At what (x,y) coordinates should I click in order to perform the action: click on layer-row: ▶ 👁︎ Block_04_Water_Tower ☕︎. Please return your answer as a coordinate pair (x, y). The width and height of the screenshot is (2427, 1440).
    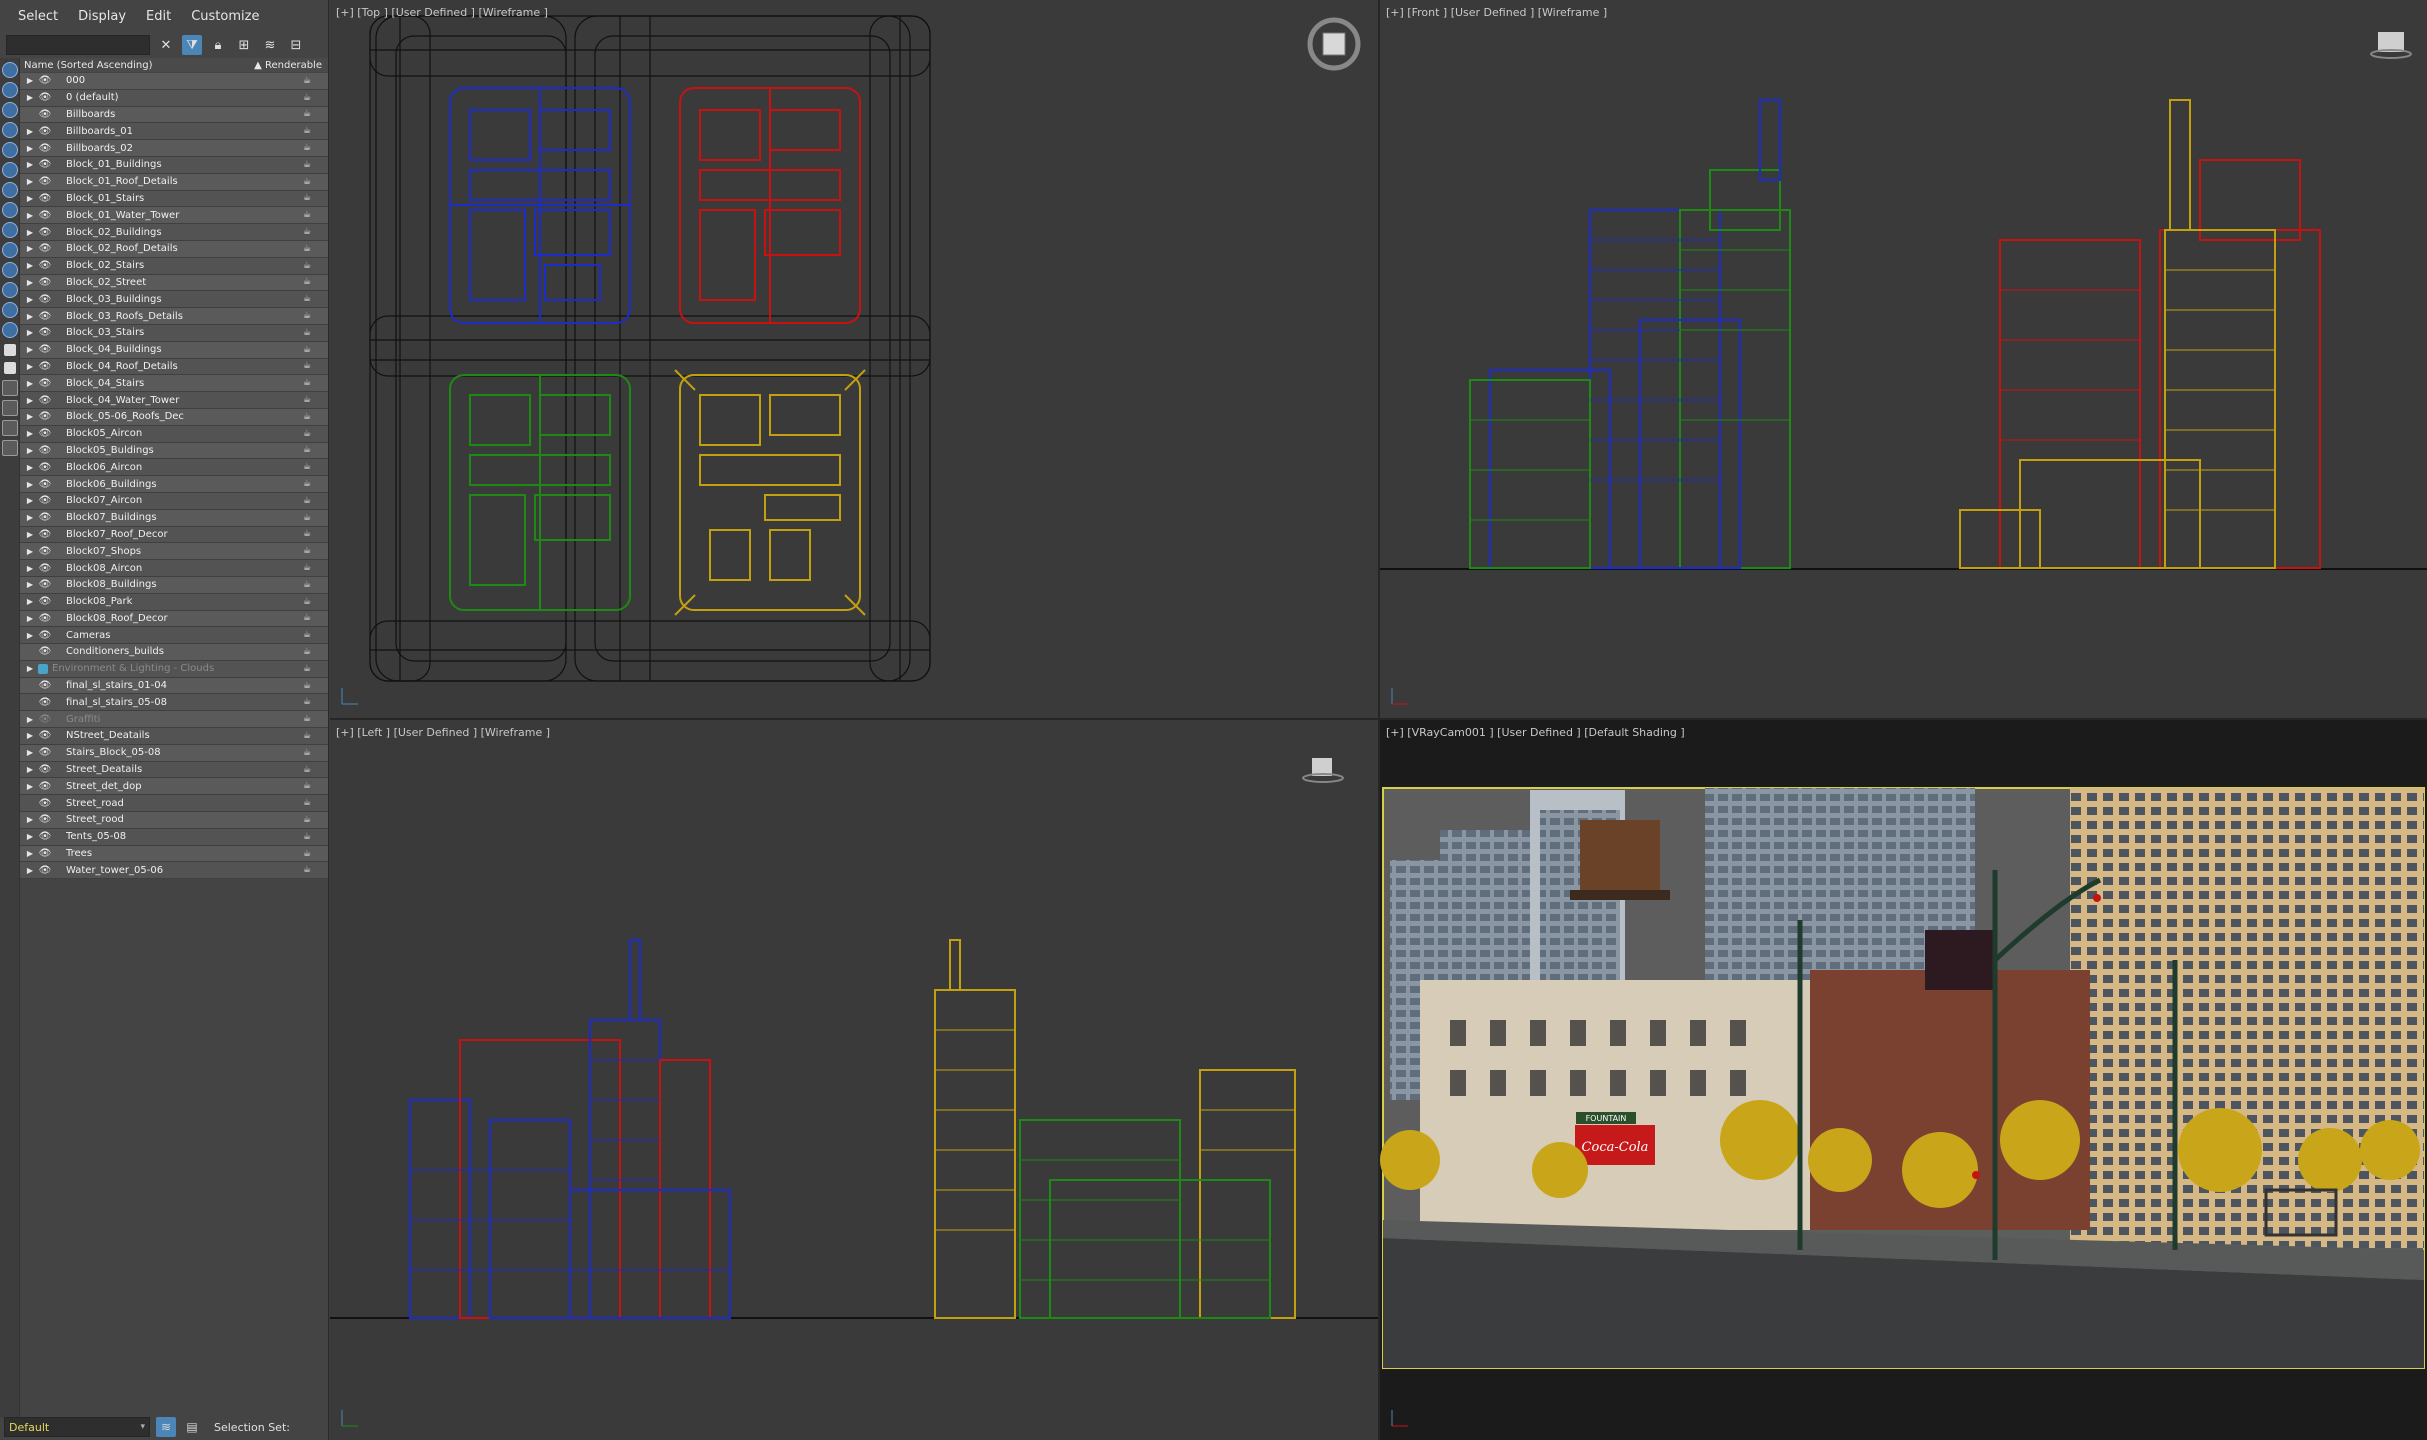
    Looking at the image, I should click on (174, 400).